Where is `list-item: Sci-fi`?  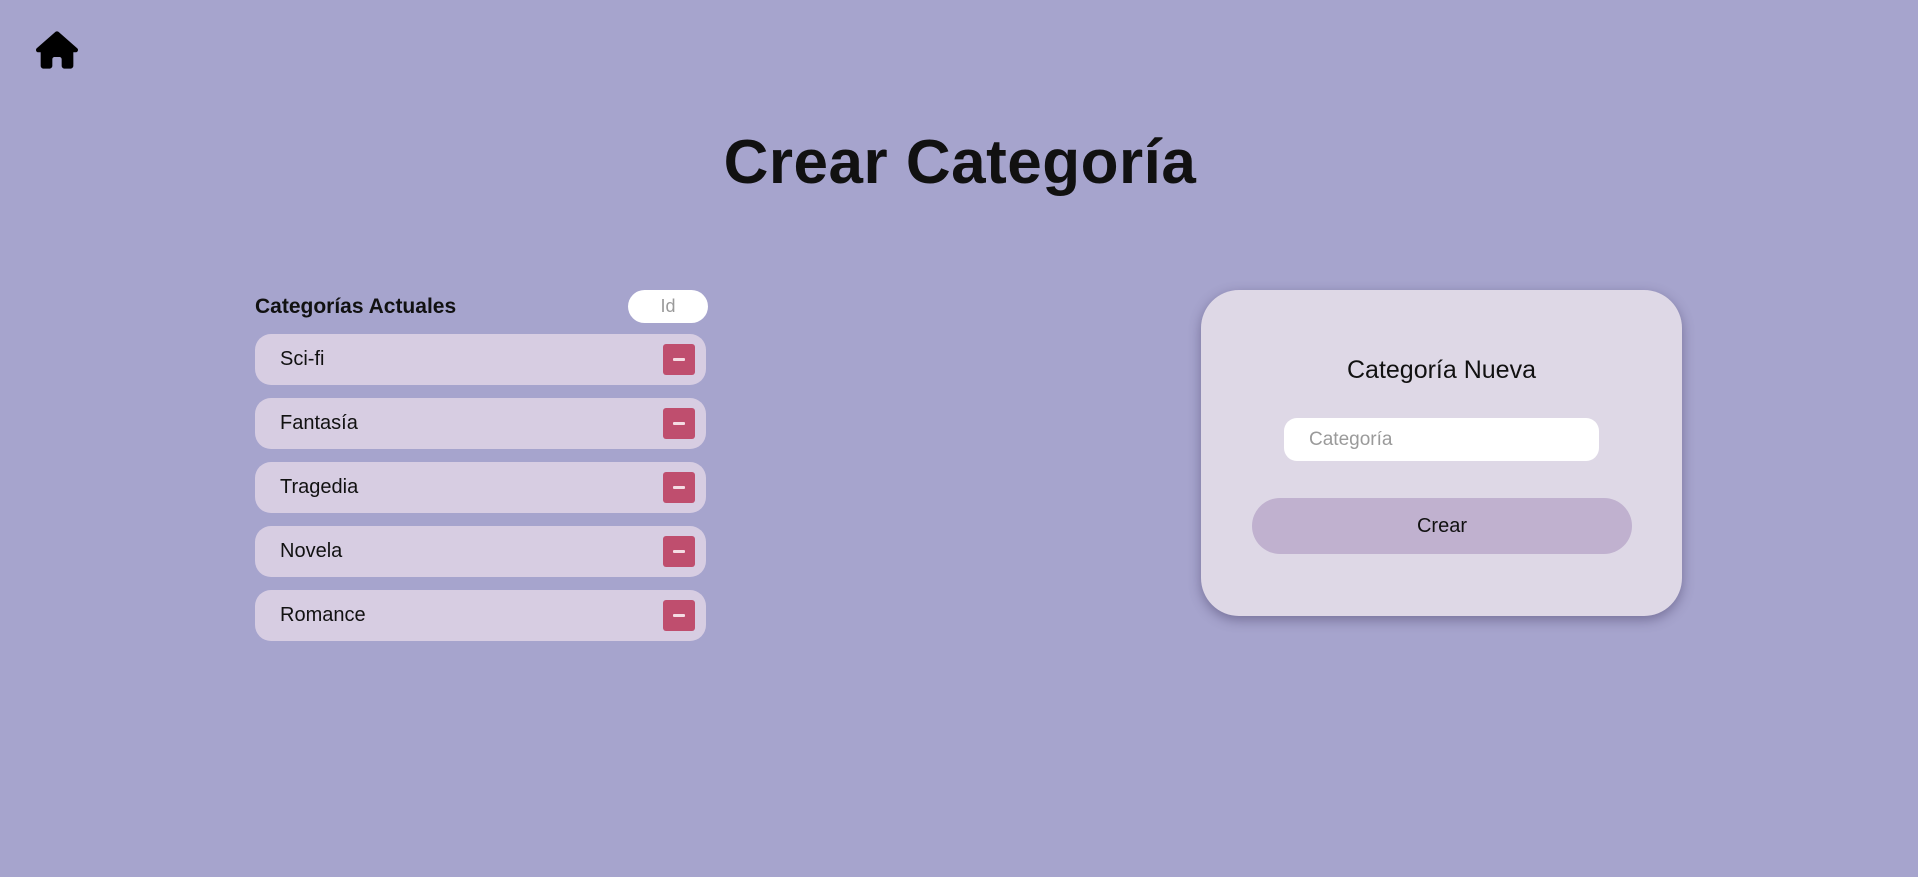 list-item: Sci-fi is located at coordinates (480, 359).